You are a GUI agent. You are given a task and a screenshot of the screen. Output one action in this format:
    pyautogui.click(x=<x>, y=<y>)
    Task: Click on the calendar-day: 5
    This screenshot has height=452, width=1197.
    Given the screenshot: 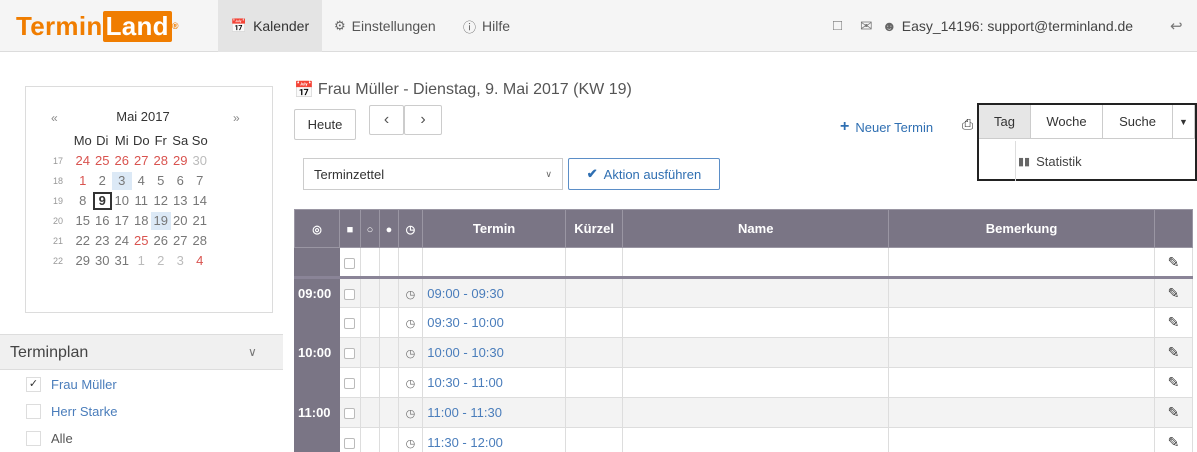 What is the action you would take?
    pyautogui.click(x=161, y=181)
    